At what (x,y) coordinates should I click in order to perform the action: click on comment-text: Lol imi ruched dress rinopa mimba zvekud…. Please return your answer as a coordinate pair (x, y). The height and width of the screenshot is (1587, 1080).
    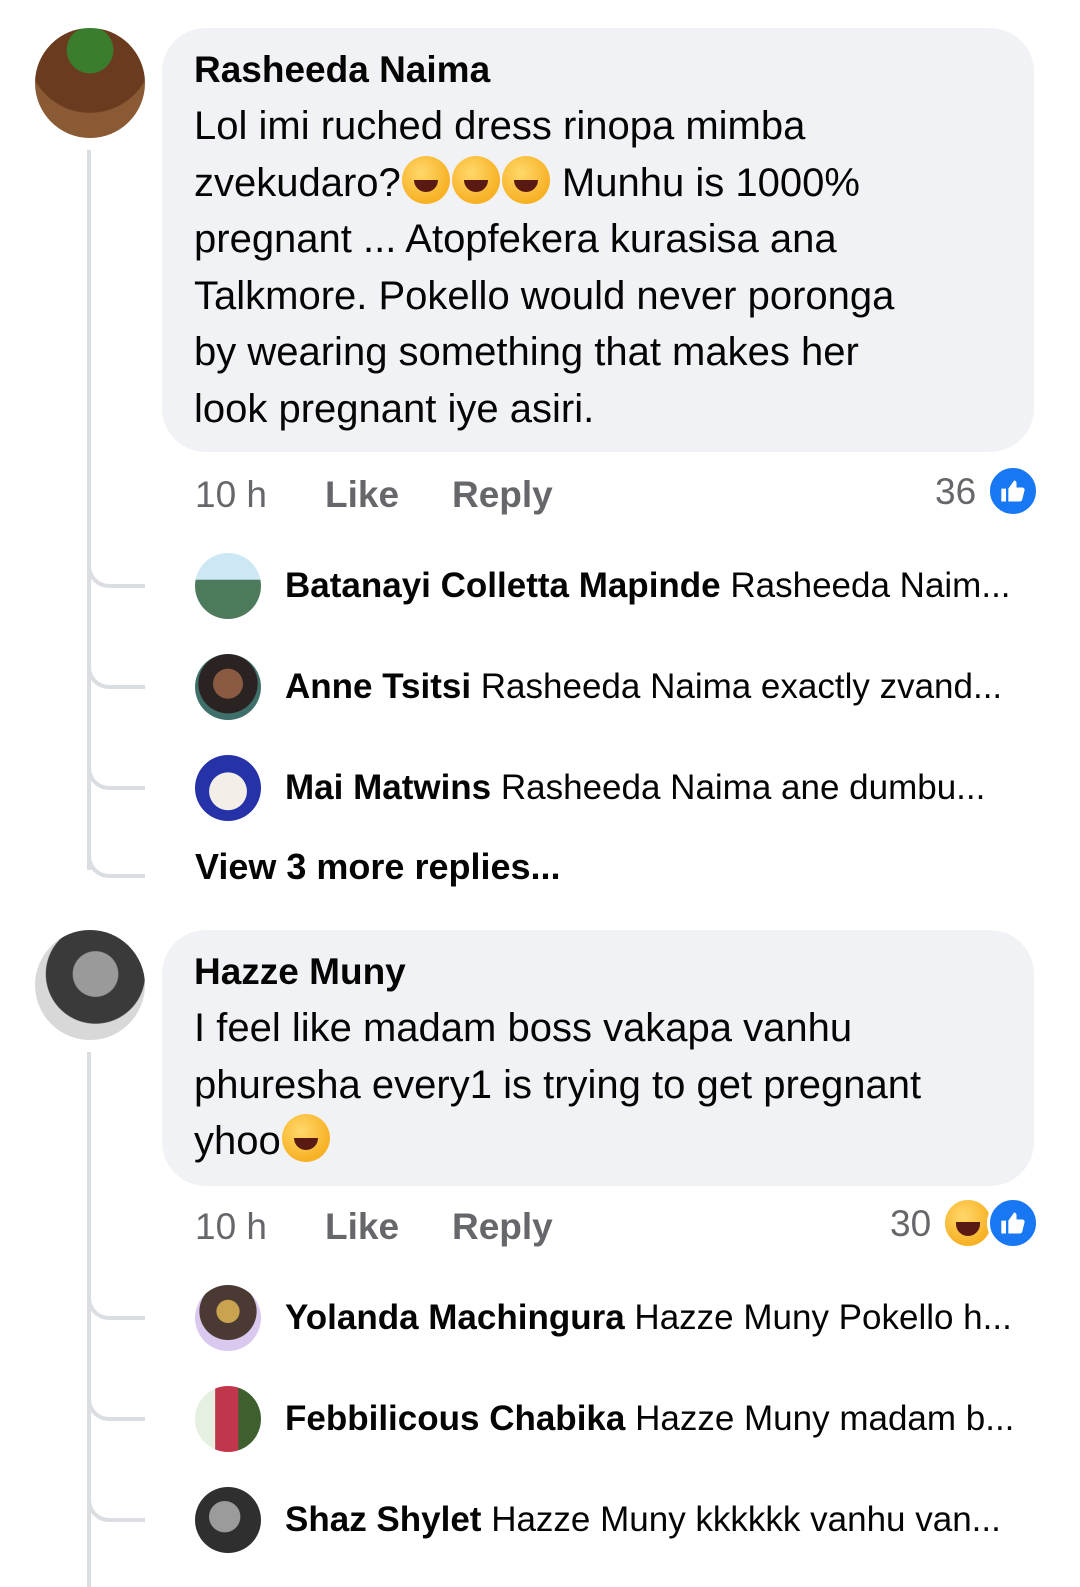
    Looking at the image, I should click on (544, 267).